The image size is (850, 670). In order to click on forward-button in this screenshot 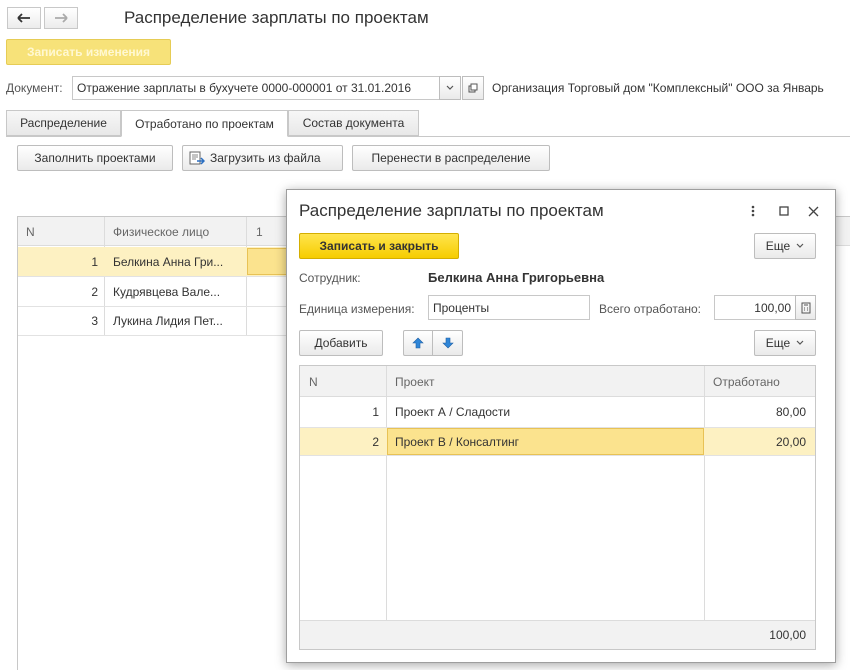, I will do `click(61, 18)`.